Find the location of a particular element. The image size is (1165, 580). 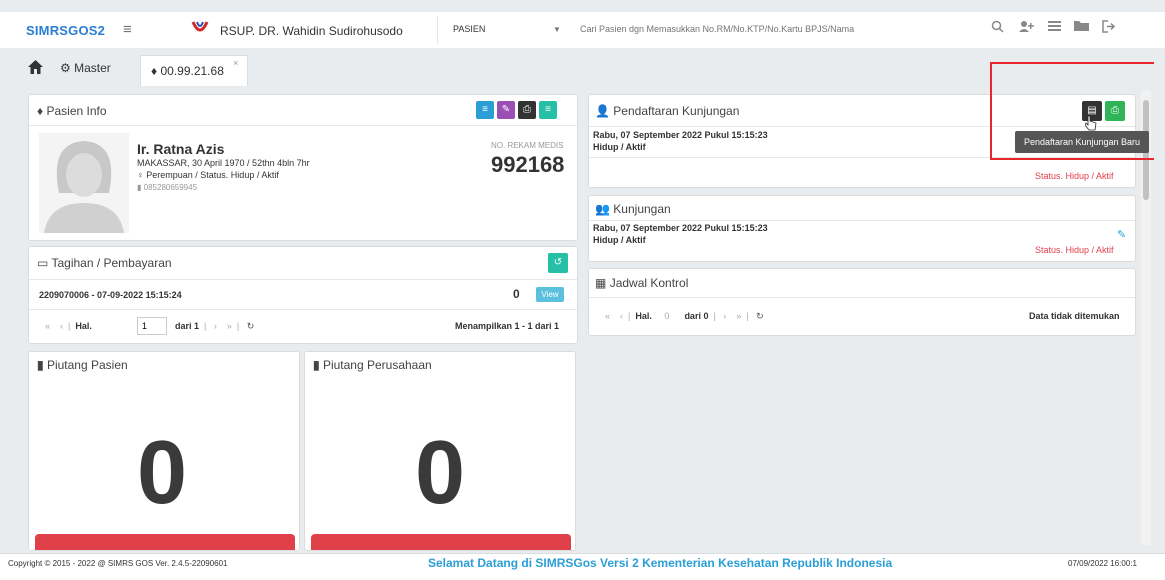

footer-datetime: 07/09/2022 16:00:1 is located at coordinates (1102, 563).